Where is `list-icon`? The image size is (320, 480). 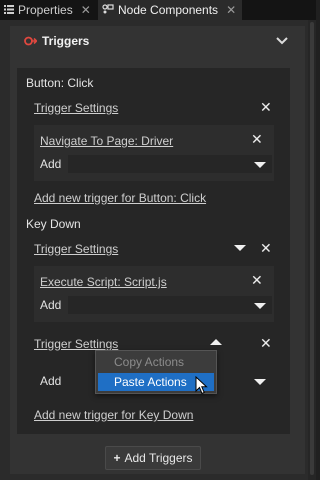
list-icon is located at coordinates (9, 10).